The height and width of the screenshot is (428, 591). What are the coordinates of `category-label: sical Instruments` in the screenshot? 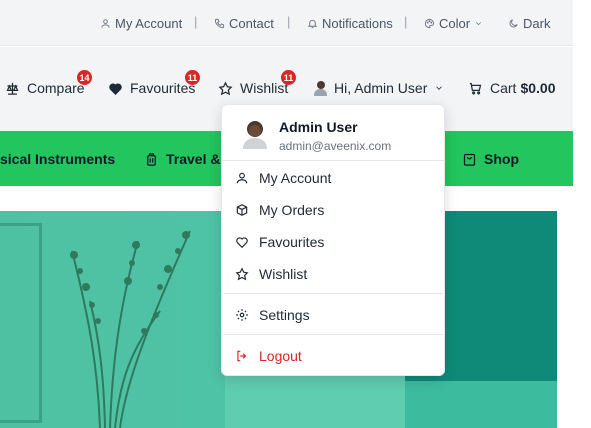 It's located at (58, 159).